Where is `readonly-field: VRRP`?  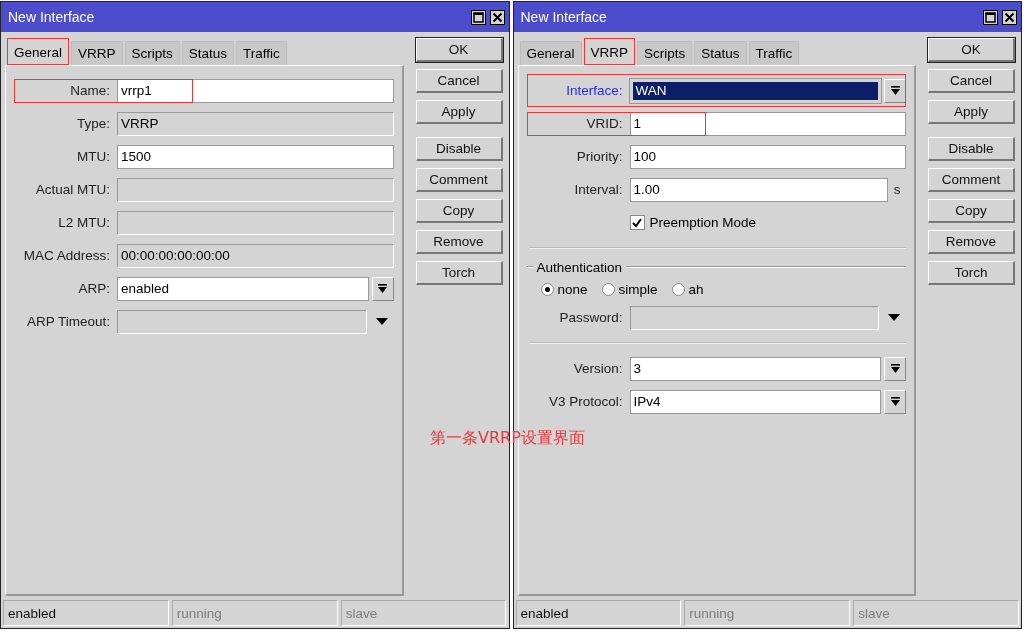
readonly-field: VRRP is located at coordinates (255, 123).